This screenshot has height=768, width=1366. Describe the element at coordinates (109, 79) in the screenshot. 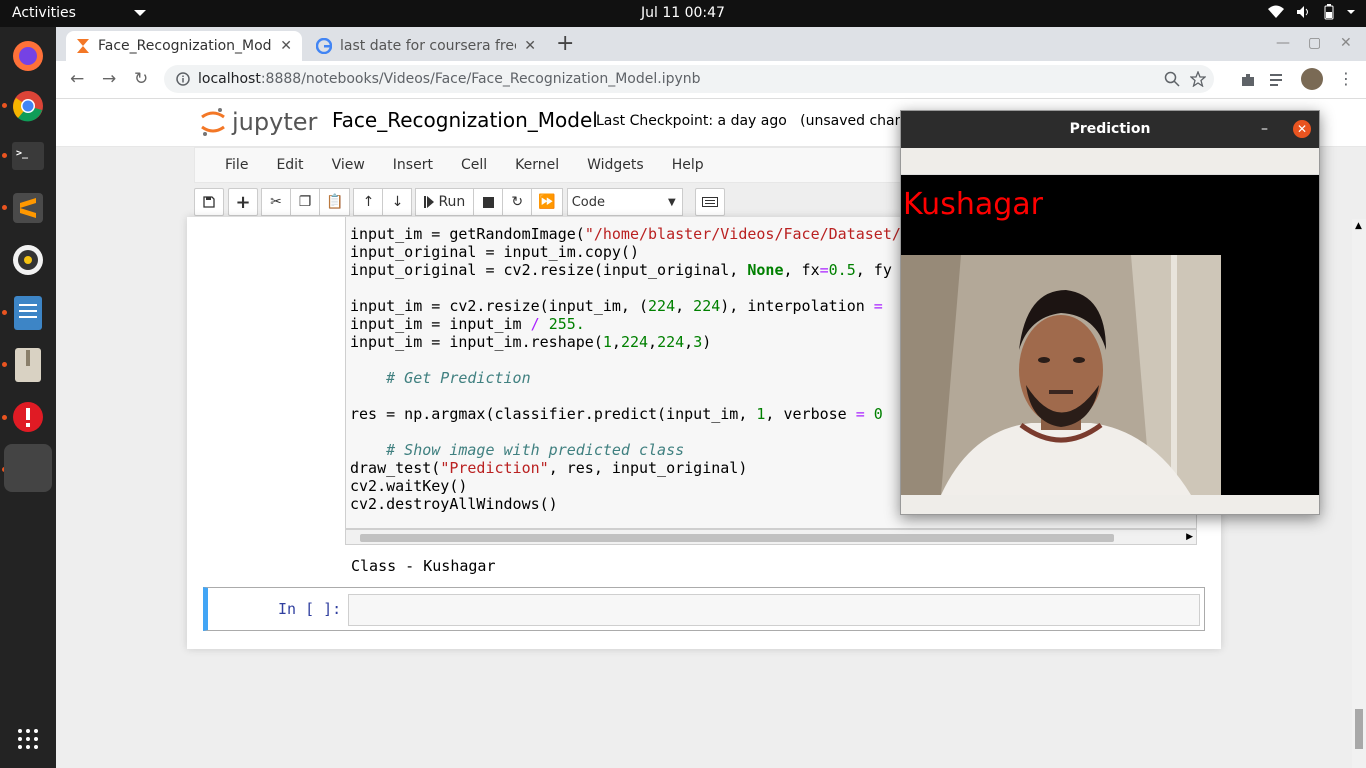

I see `forward-arrow-icon: →` at that location.